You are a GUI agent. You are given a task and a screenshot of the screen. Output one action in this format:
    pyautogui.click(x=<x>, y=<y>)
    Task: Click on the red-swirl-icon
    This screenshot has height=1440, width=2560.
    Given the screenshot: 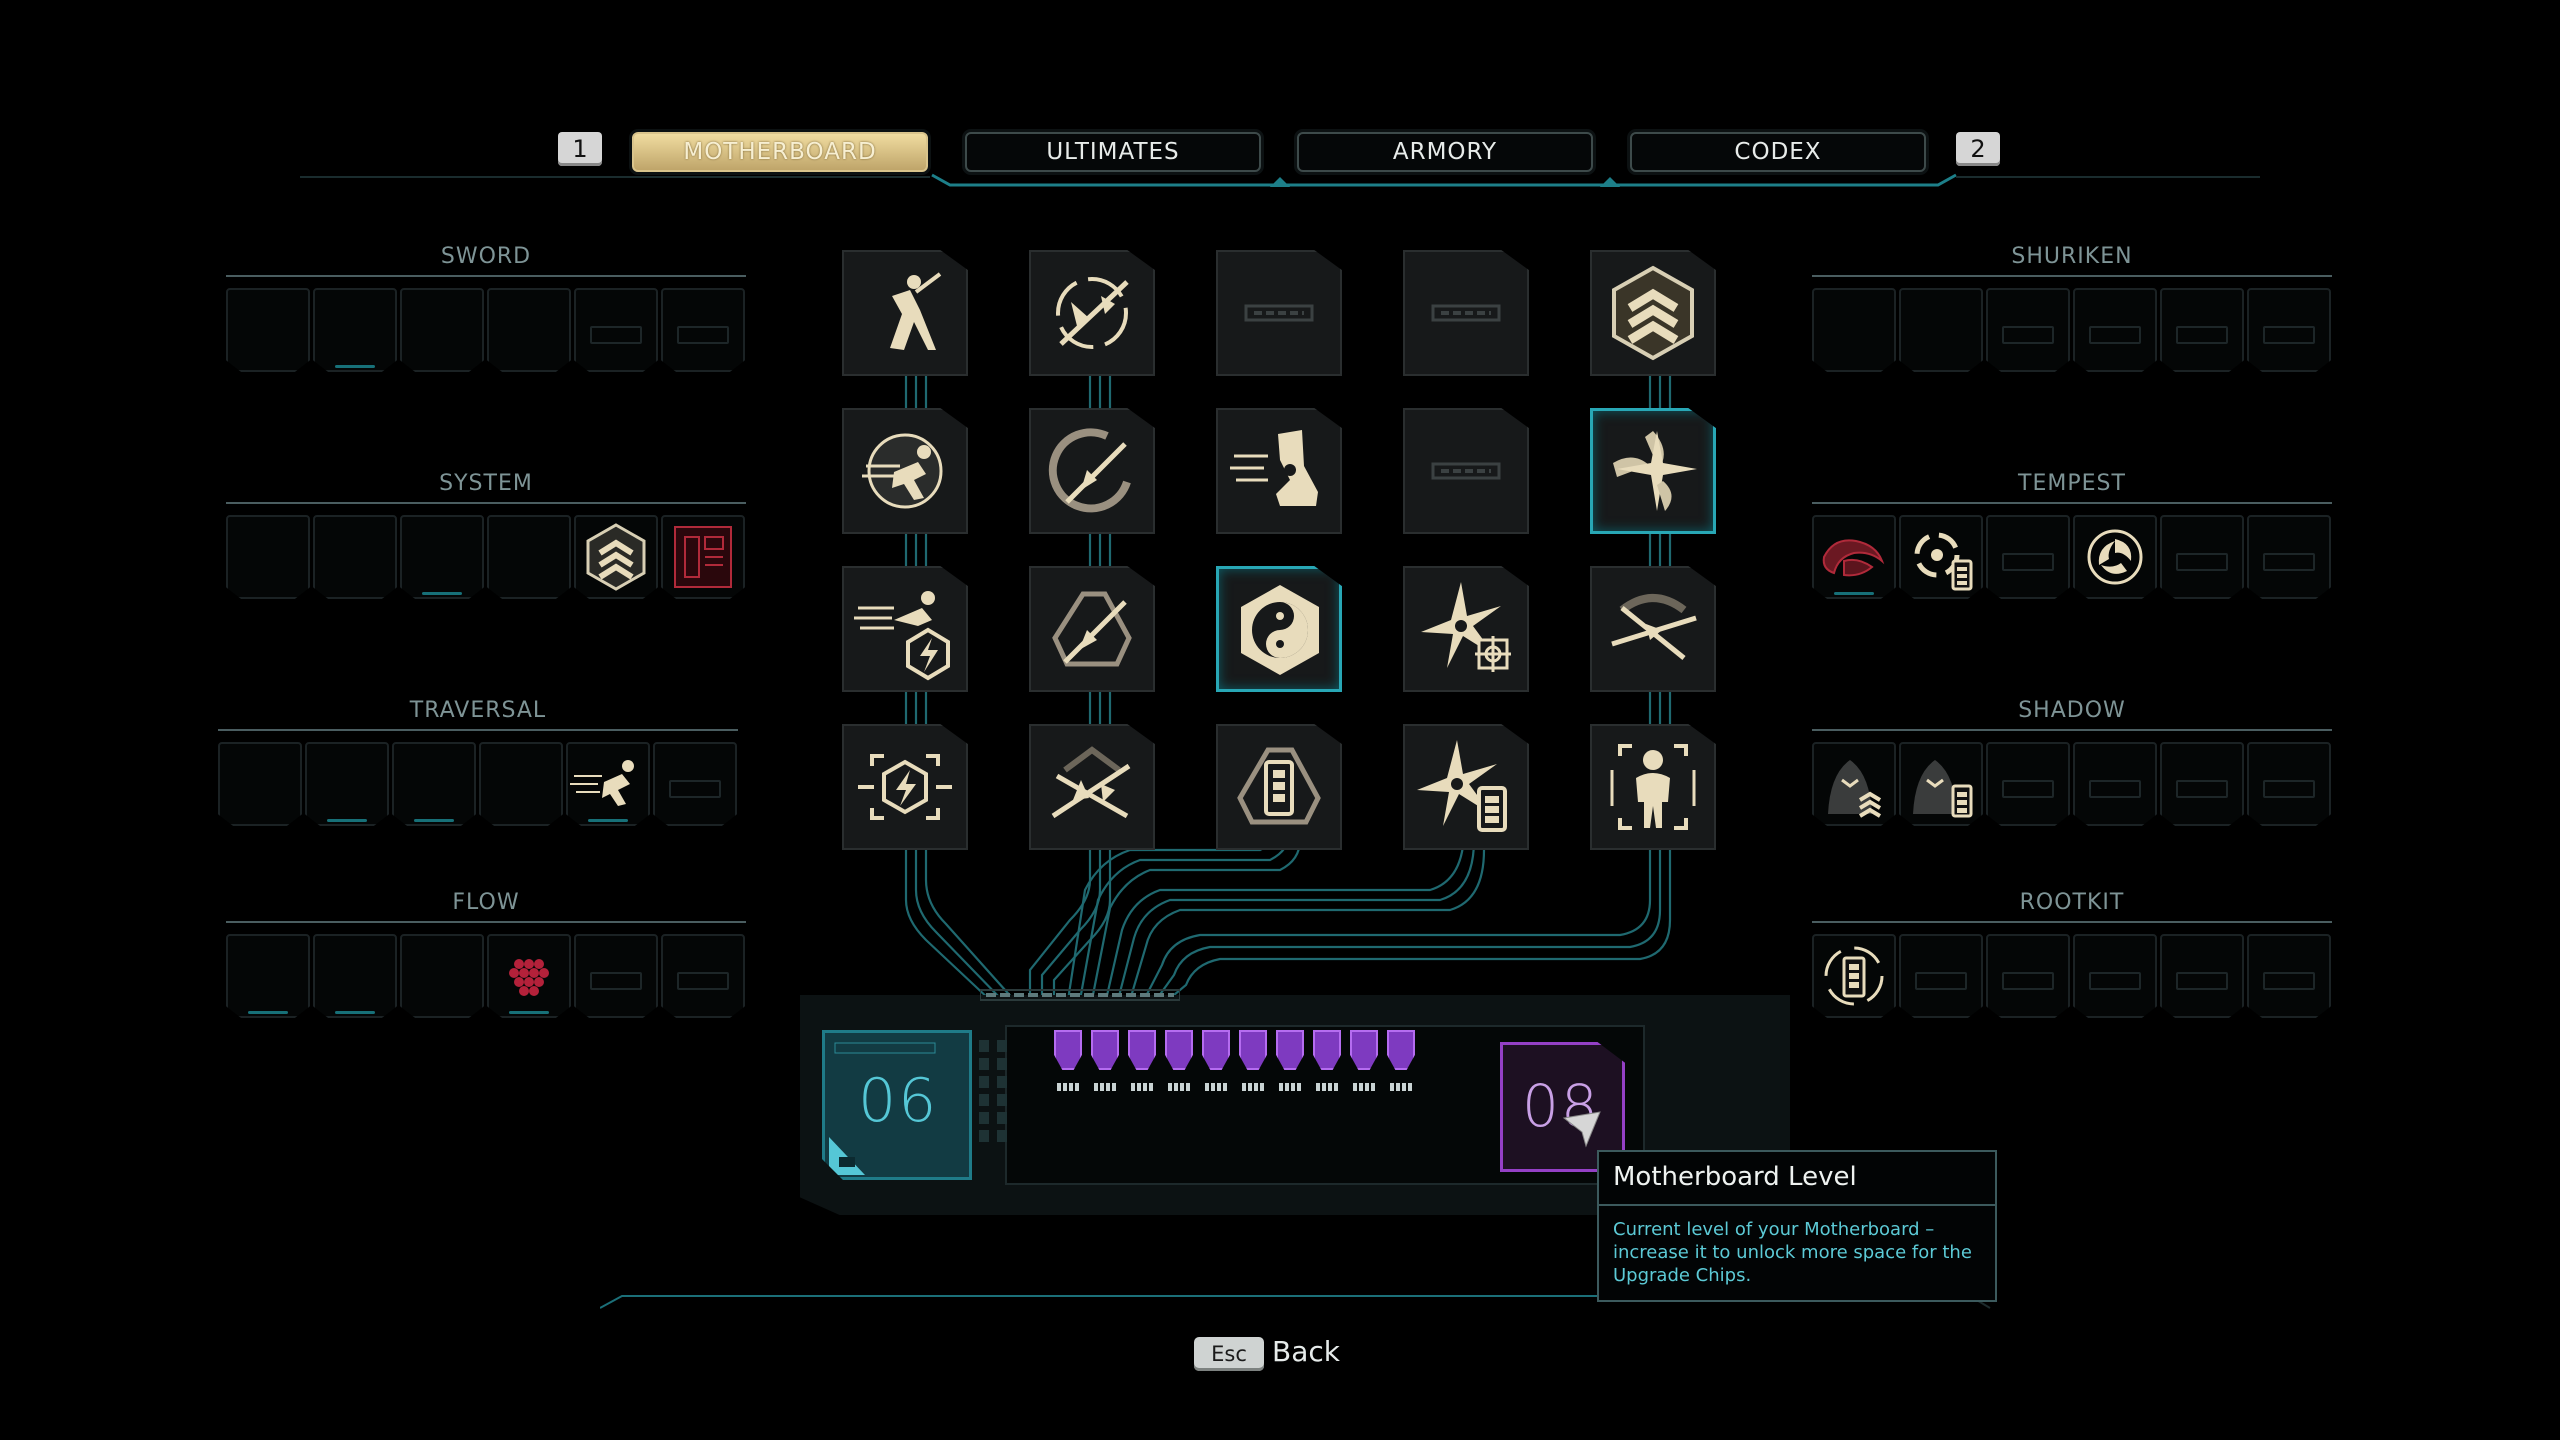 What is the action you would take?
    pyautogui.click(x=1853, y=558)
    